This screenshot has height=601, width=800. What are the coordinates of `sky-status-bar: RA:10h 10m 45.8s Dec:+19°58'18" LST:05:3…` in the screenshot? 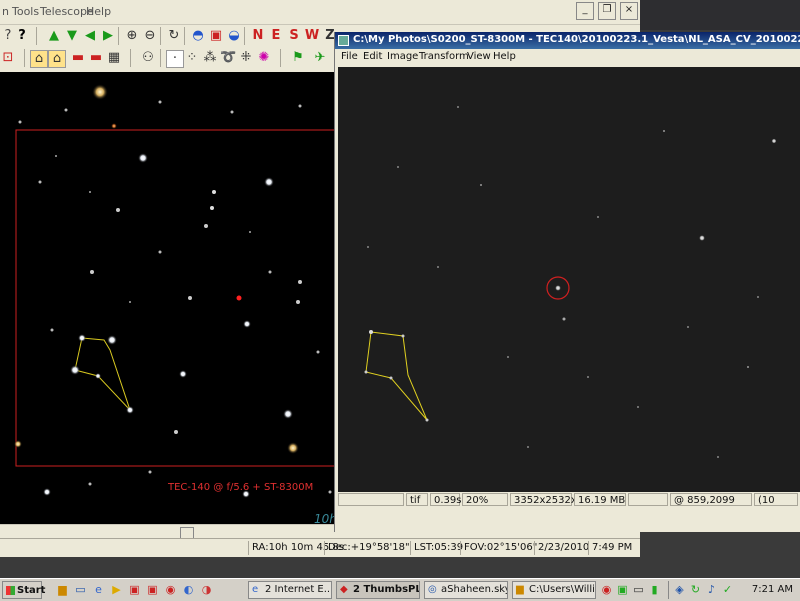 It's located at (320, 547).